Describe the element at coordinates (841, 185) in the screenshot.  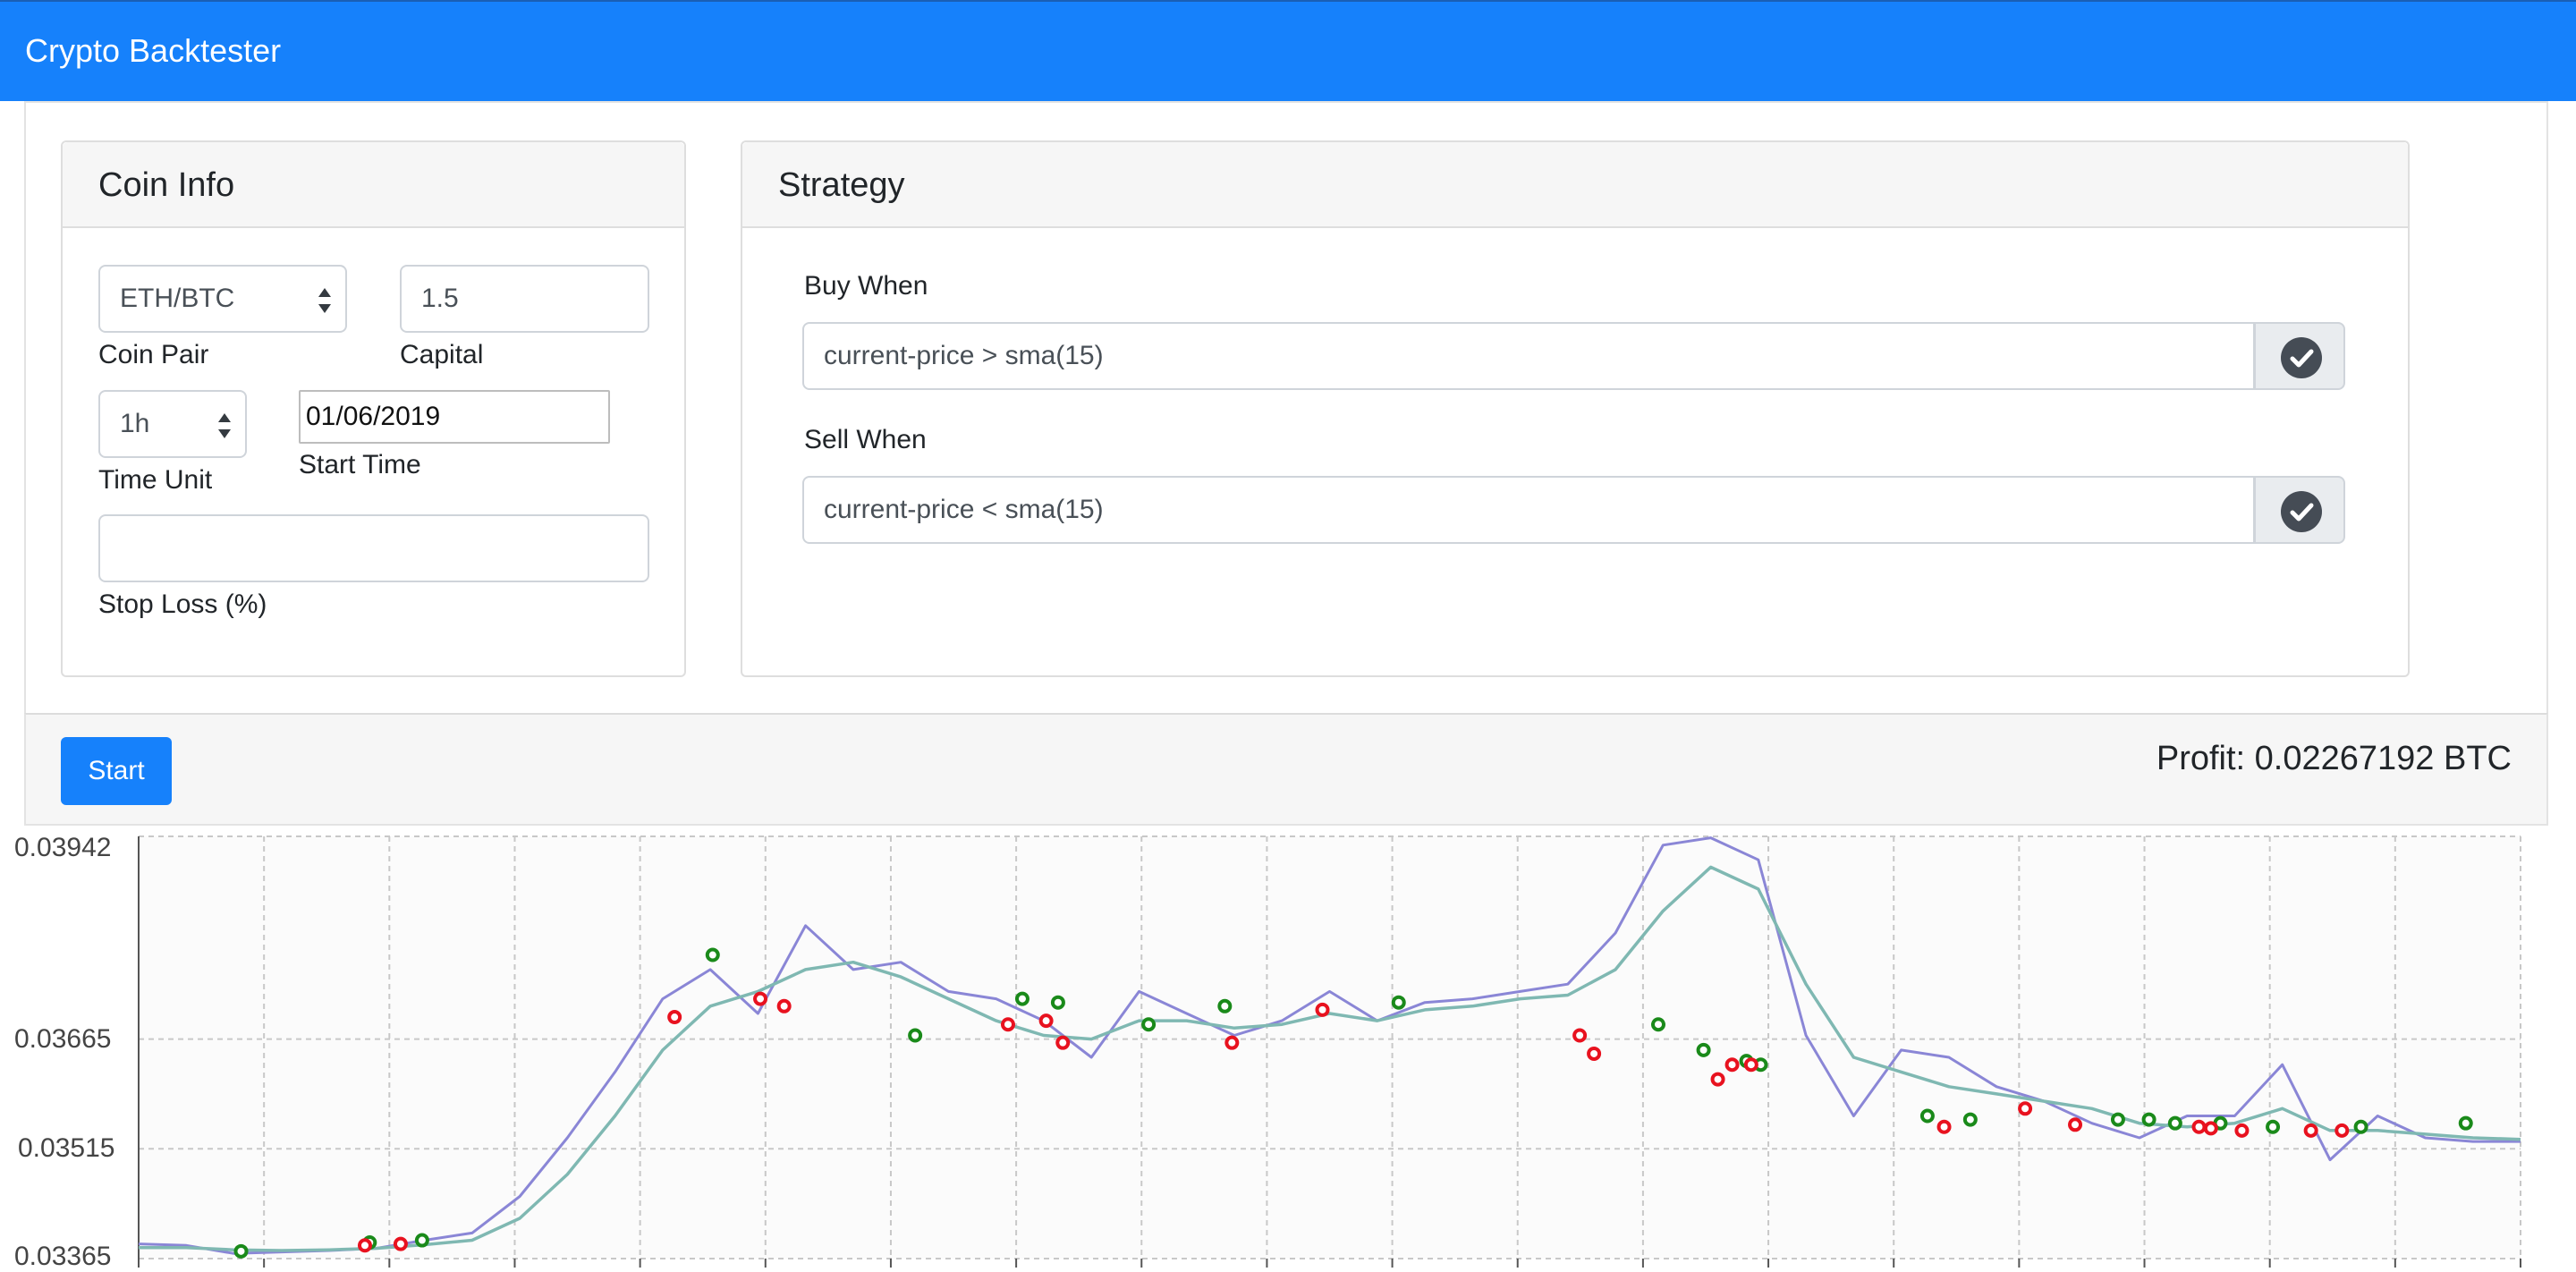
I see `strategy-title: Strategy` at that location.